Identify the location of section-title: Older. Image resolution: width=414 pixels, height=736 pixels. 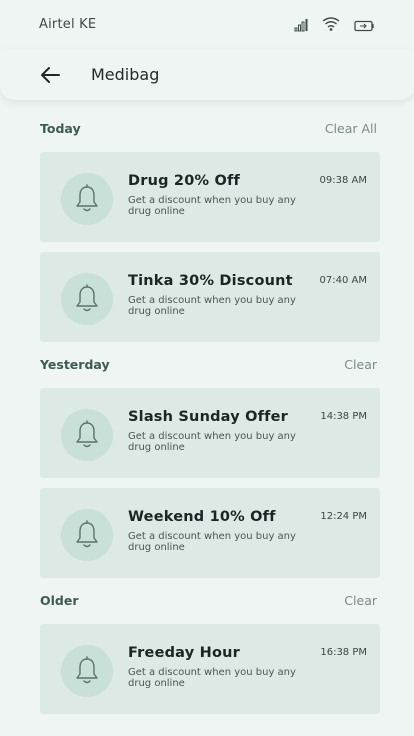
(59, 600).